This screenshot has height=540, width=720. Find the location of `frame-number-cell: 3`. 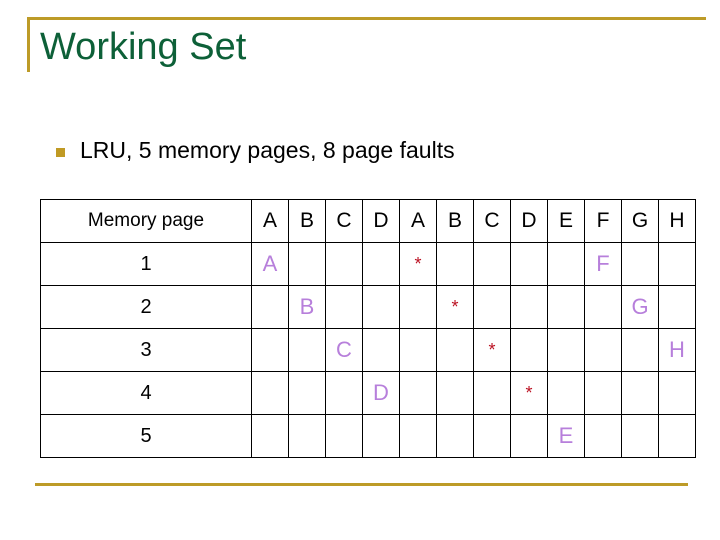

frame-number-cell: 3 is located at coordinates (146, 350).